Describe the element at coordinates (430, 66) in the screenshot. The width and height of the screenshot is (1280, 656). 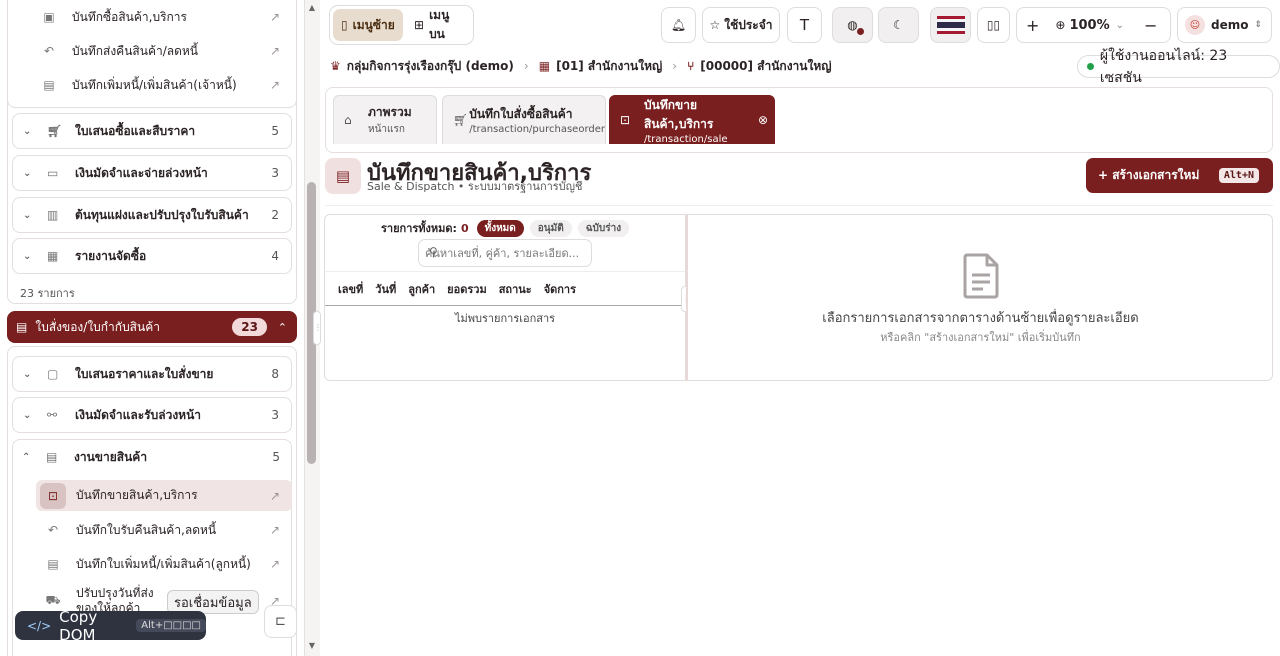
I see `breadcrumb-company: กลุ่มกิจการรุ่งเรืองกรุ๊ป (demo)` at that location.